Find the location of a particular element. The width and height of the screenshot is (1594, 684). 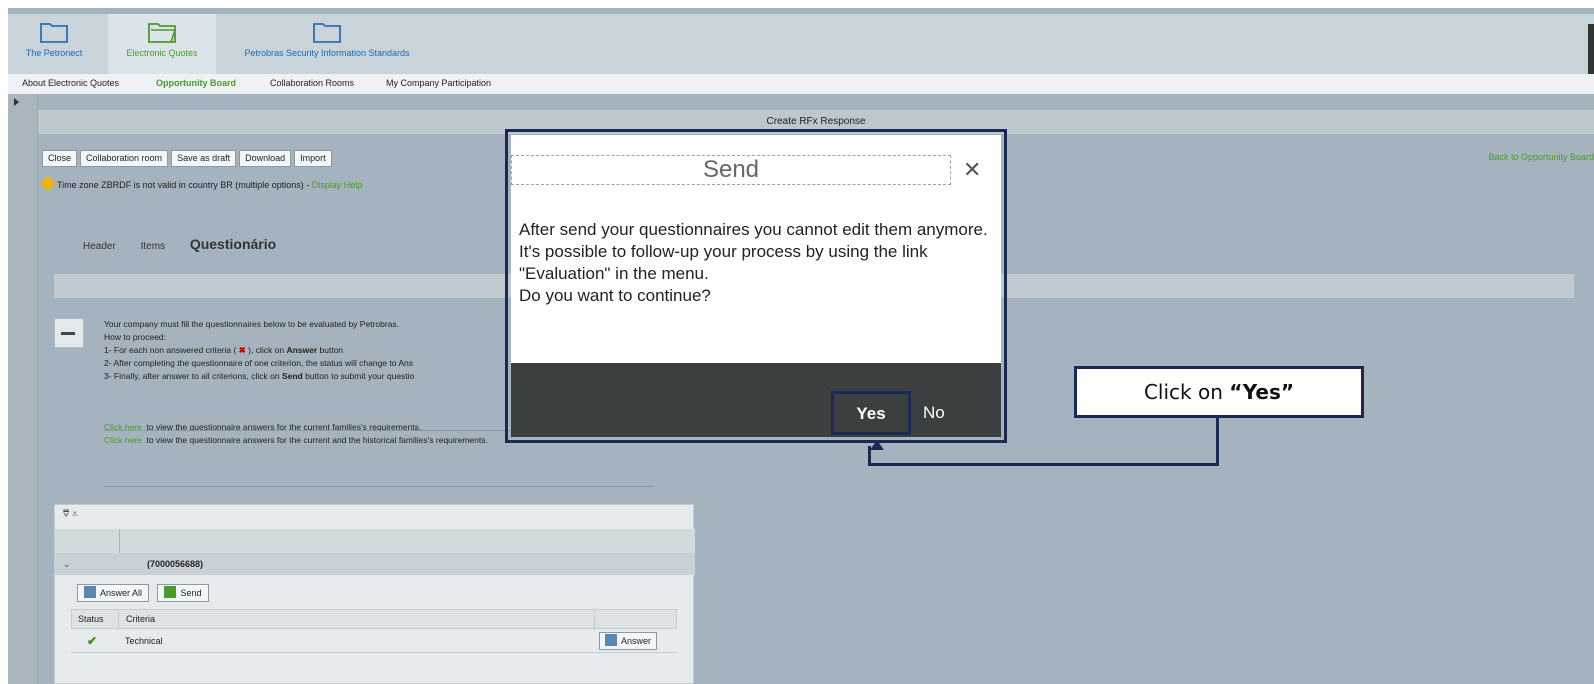

expand-all-icon: ⩢ is located at coordinates (66, 514).